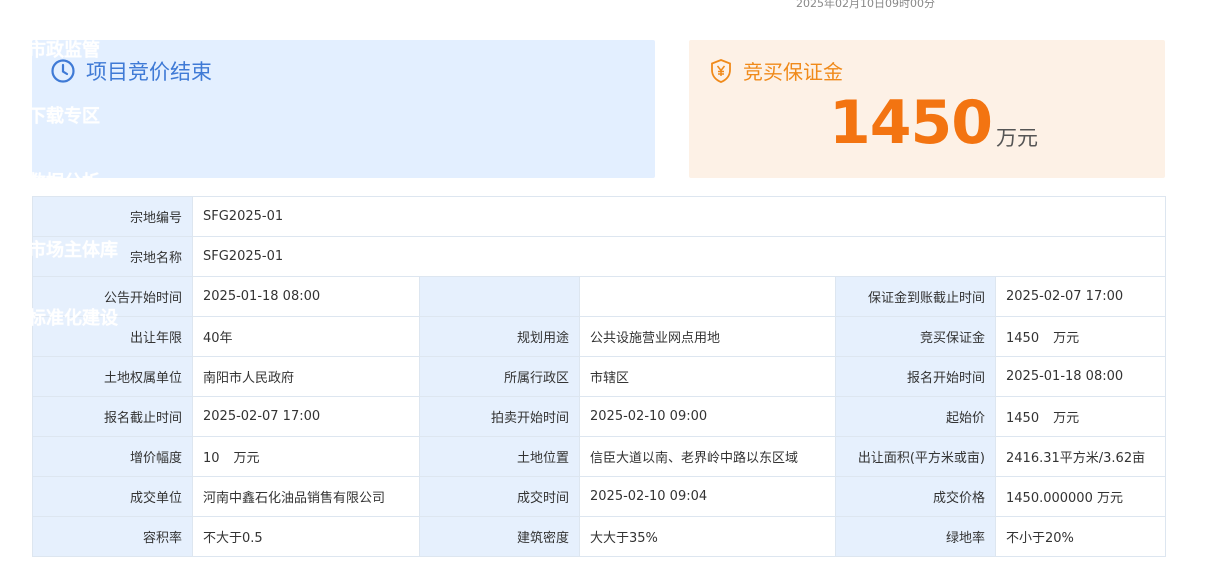 This screenshot has height=583, width=1212. What do you see at coordinates (915, 296) in the screenshot?
I see `deposit-deadline-label: 保证金到账截止时间` at bounding box center [915, 296].